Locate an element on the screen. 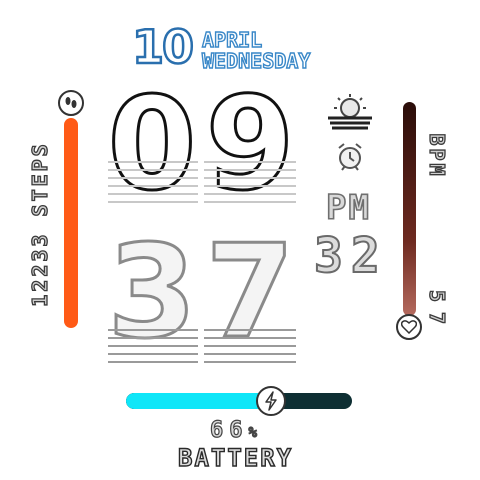 This screenshot has height=480, width=480. battery-percent-sign: % is located at coordinates (253, 432).